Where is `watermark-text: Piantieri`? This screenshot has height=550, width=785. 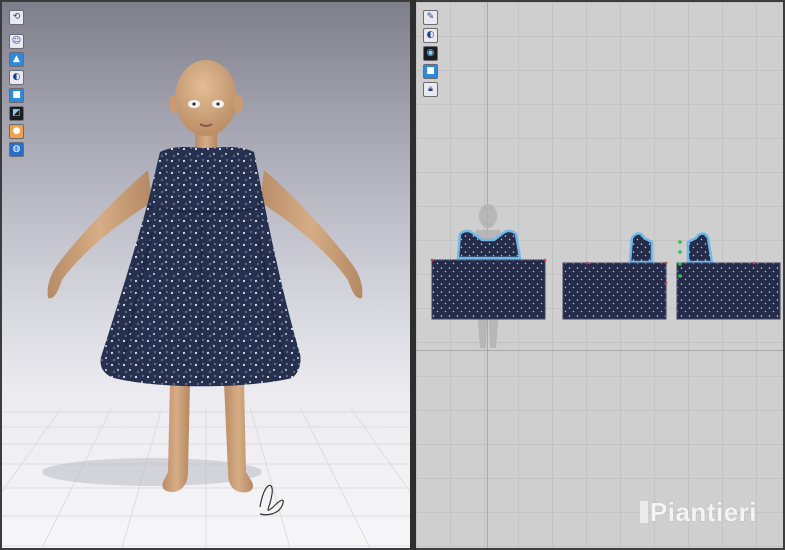 watermark-text: Piantieri is located at coordinates (703, 512).